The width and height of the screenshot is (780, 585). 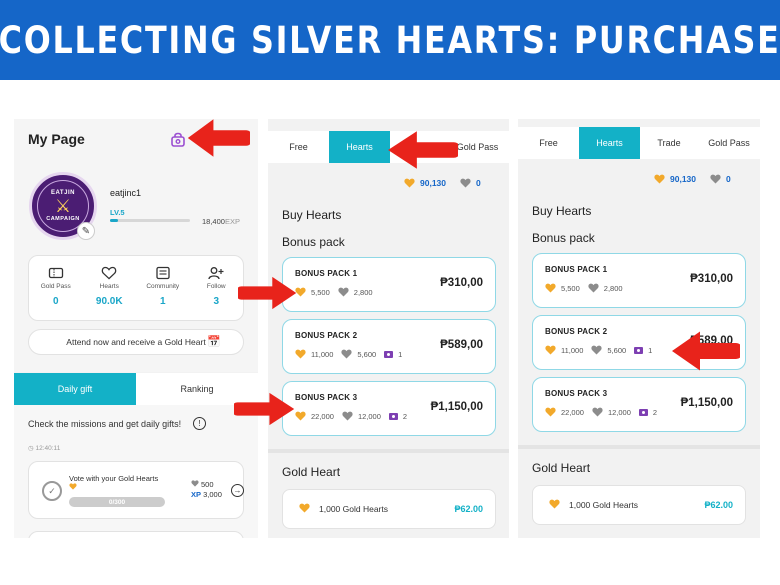 I want to click on title-banner: COLLECTING SILVER HEARTS: PURCHASE, so click(x=390, y=40).